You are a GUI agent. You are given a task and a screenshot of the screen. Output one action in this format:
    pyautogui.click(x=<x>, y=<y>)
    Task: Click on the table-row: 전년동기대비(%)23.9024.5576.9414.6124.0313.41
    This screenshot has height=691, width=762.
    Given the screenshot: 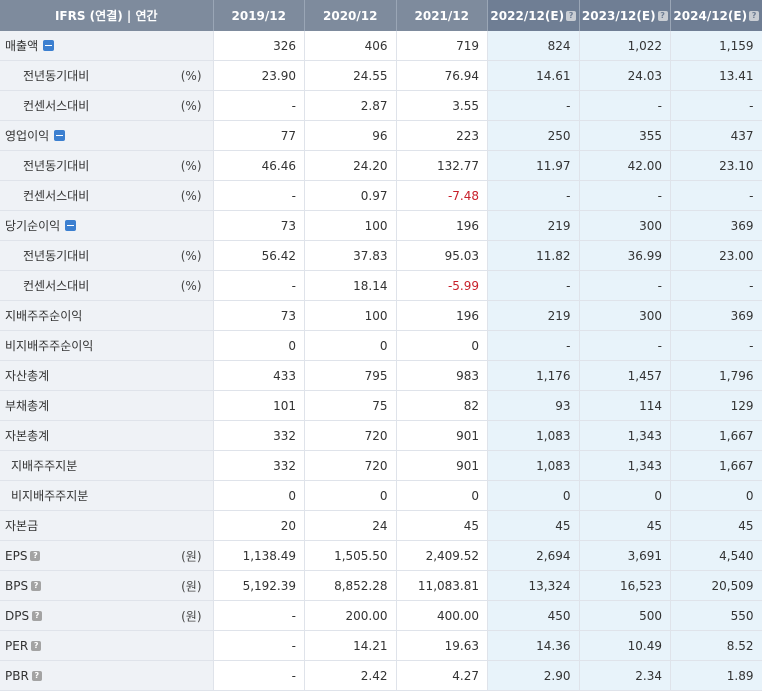 What is the action you would take?
    pyautogui.click(x=381, y=76)
    